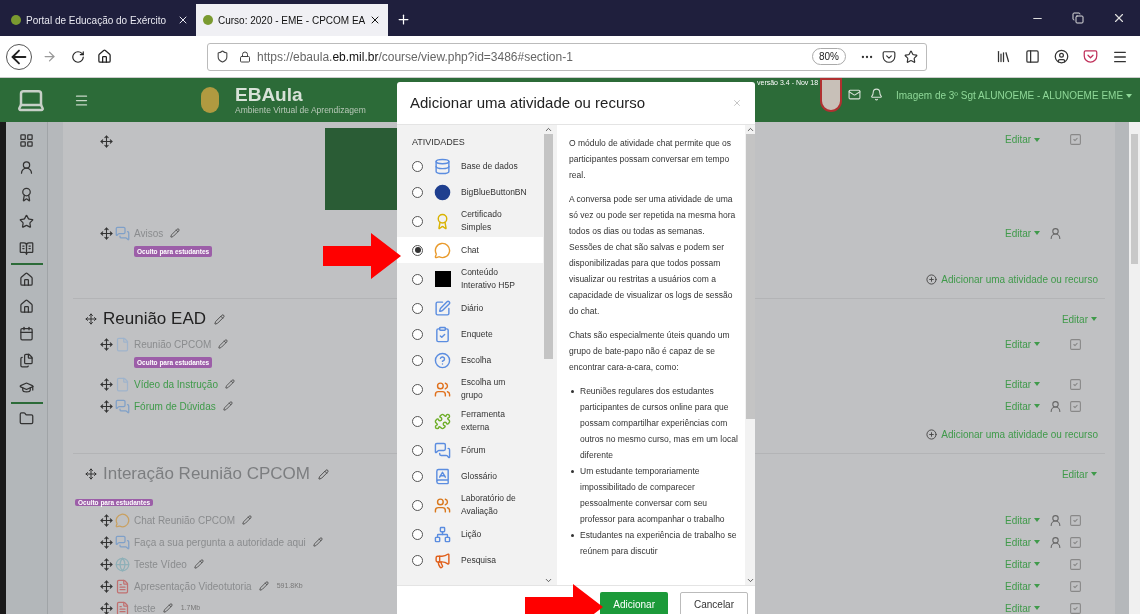 This screenshot has width=1140, height=614. What do you see at coordinates (470, 421) in the screenshot?
I see `activity-option: Ferramenta externa` at bounding box center [470, 421].